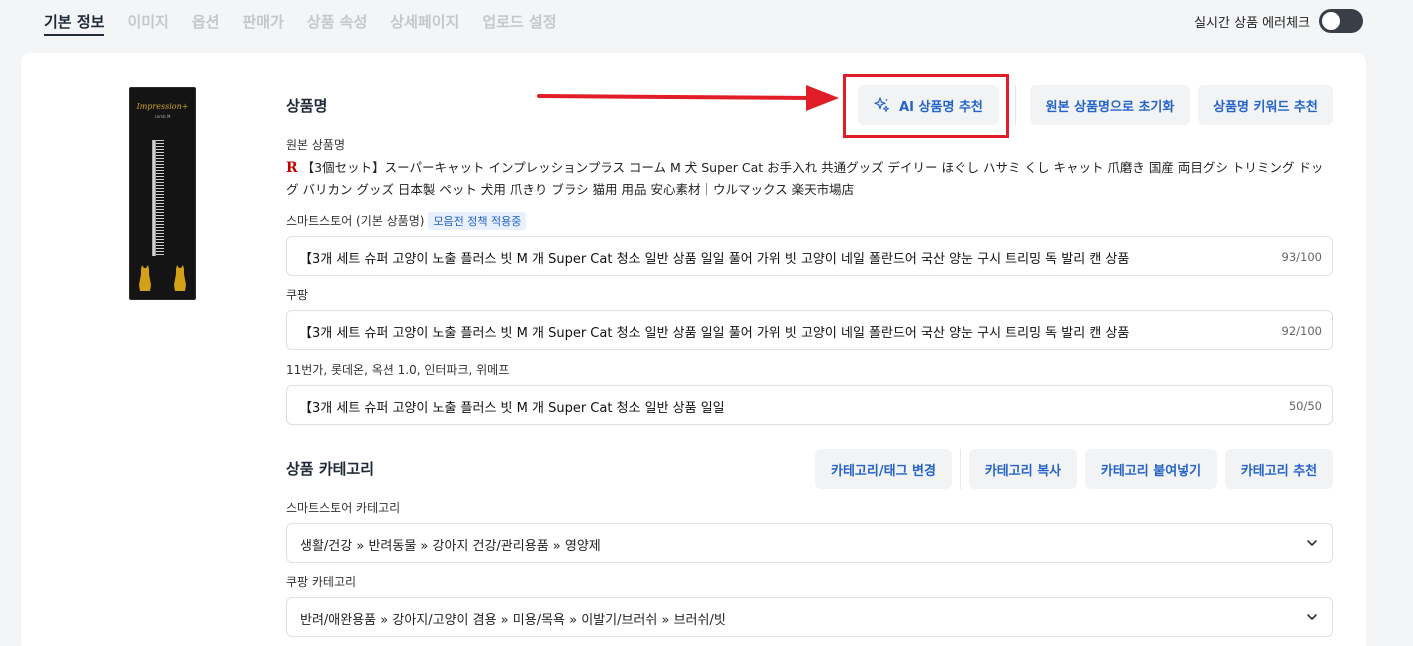 The image size is (1413, 646). What do you see at coordinates (1301, 331) in the screenshot?
I see `coupang-name-char-count: 92/100` at bounding box center [1301, 331].